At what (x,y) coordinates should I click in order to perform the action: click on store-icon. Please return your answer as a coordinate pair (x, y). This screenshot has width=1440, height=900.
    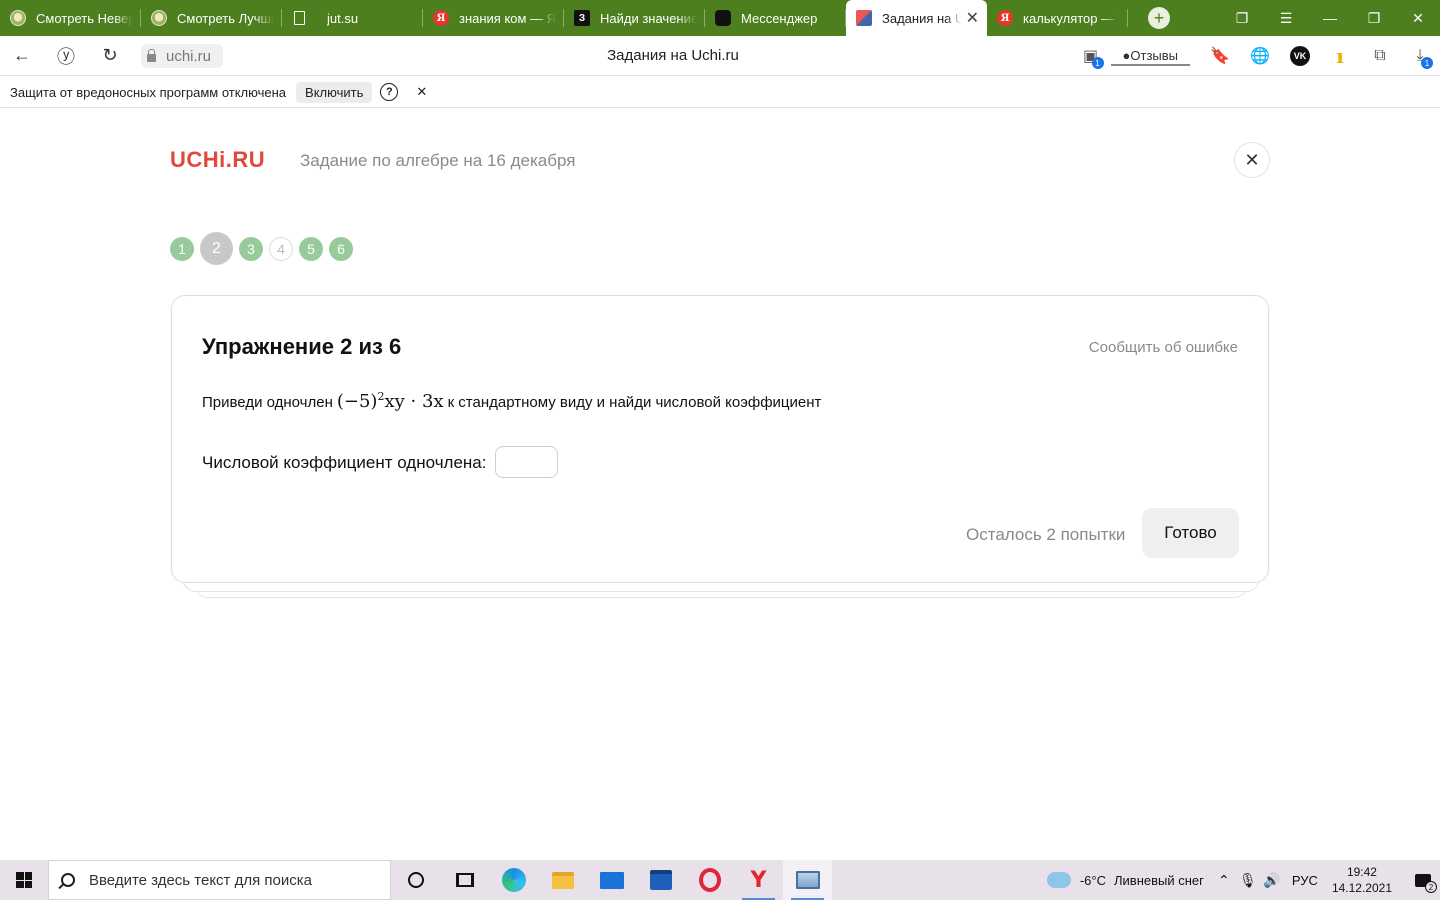
    Looking at the image, I should click on (660, 880).